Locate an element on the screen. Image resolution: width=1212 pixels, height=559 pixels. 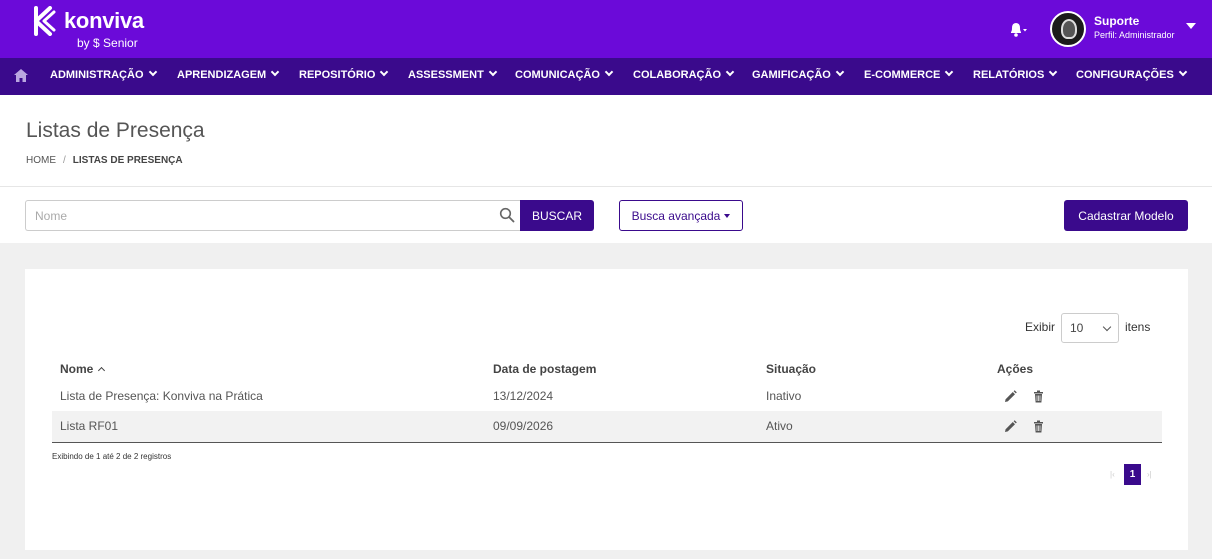
brand-name: konviva is located at coordinates (104, 20).